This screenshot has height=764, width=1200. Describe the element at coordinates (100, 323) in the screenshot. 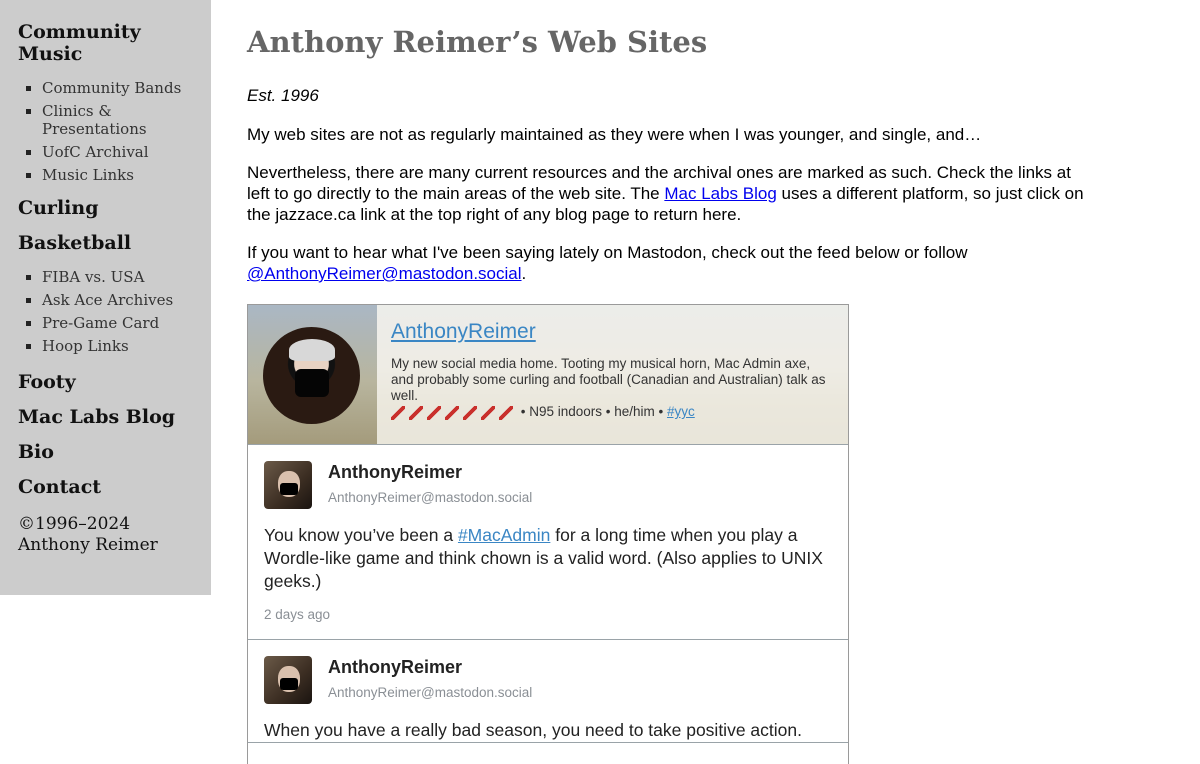

I see `nav-pre-game-card: Pre-Game Card` at that location.